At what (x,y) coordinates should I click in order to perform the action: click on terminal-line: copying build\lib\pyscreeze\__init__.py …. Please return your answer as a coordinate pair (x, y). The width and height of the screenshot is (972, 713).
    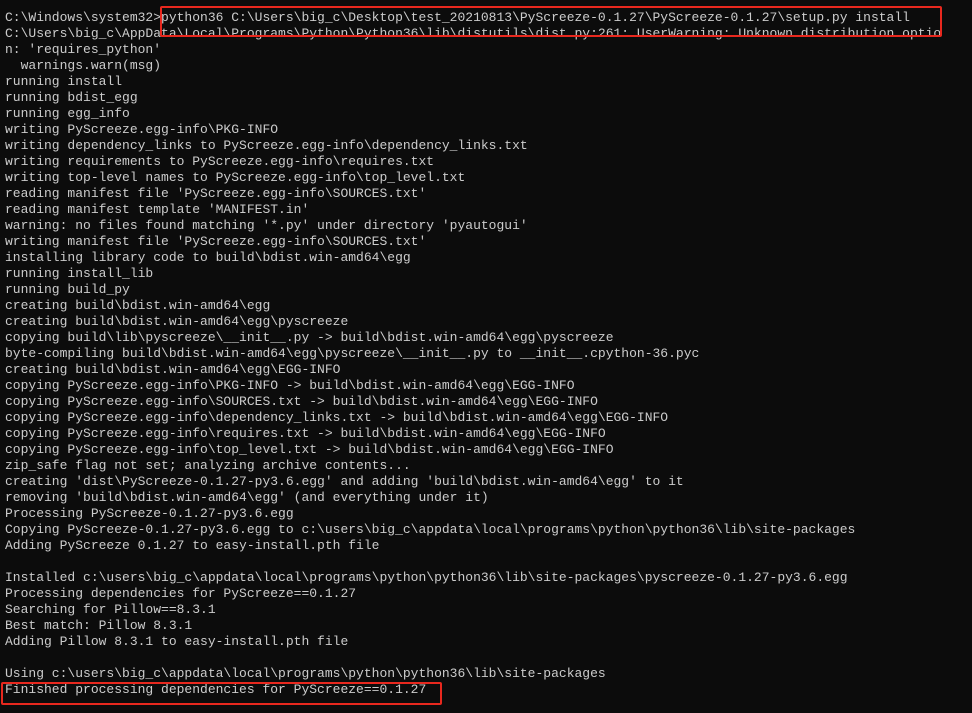
    Looking at the image, I should click on (309, 337).